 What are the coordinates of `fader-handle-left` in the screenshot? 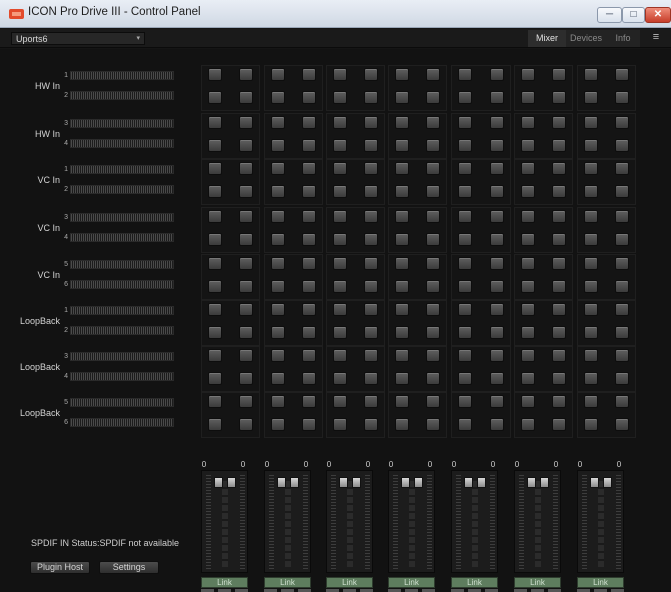 It's located at (468, 482).